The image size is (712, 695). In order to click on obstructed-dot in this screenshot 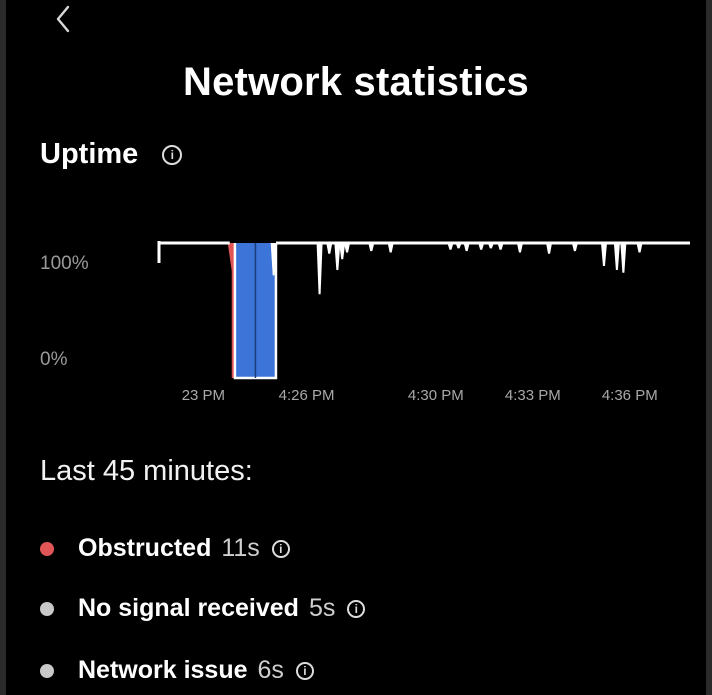, I will do `click(47, 548)`.